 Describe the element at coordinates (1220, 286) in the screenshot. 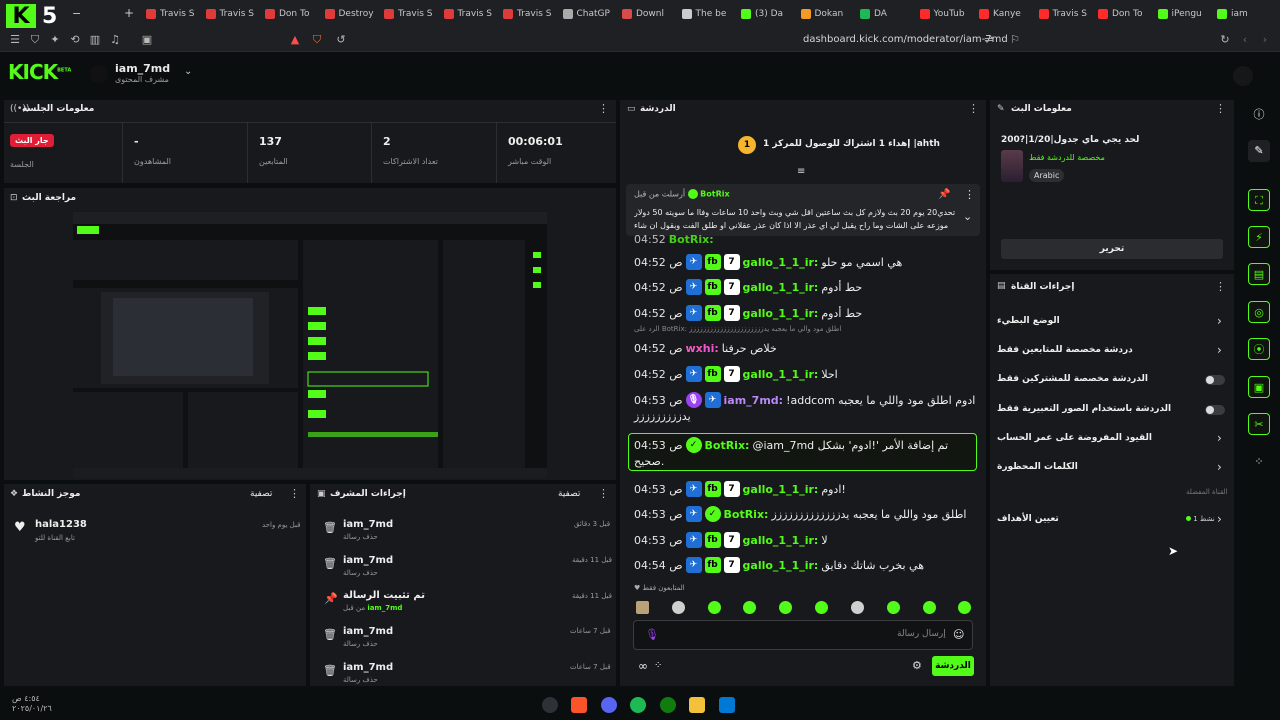

I see `channel-actions-menu-icon: ⋮` at that location.